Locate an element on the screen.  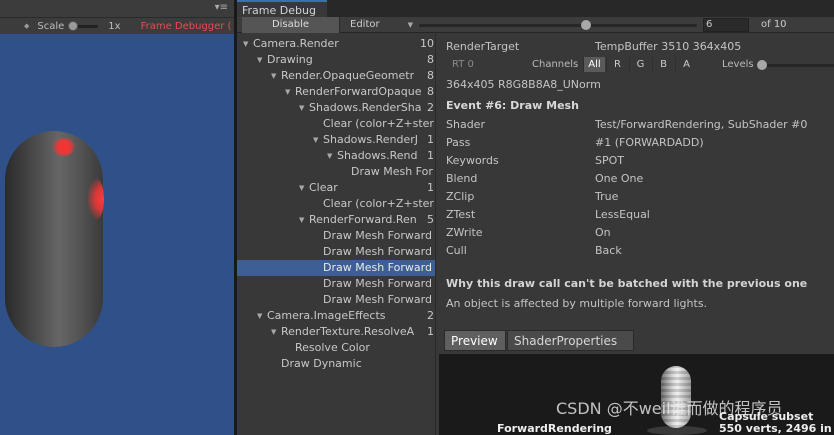
property-value: One One is located at coordinates (619, 178).